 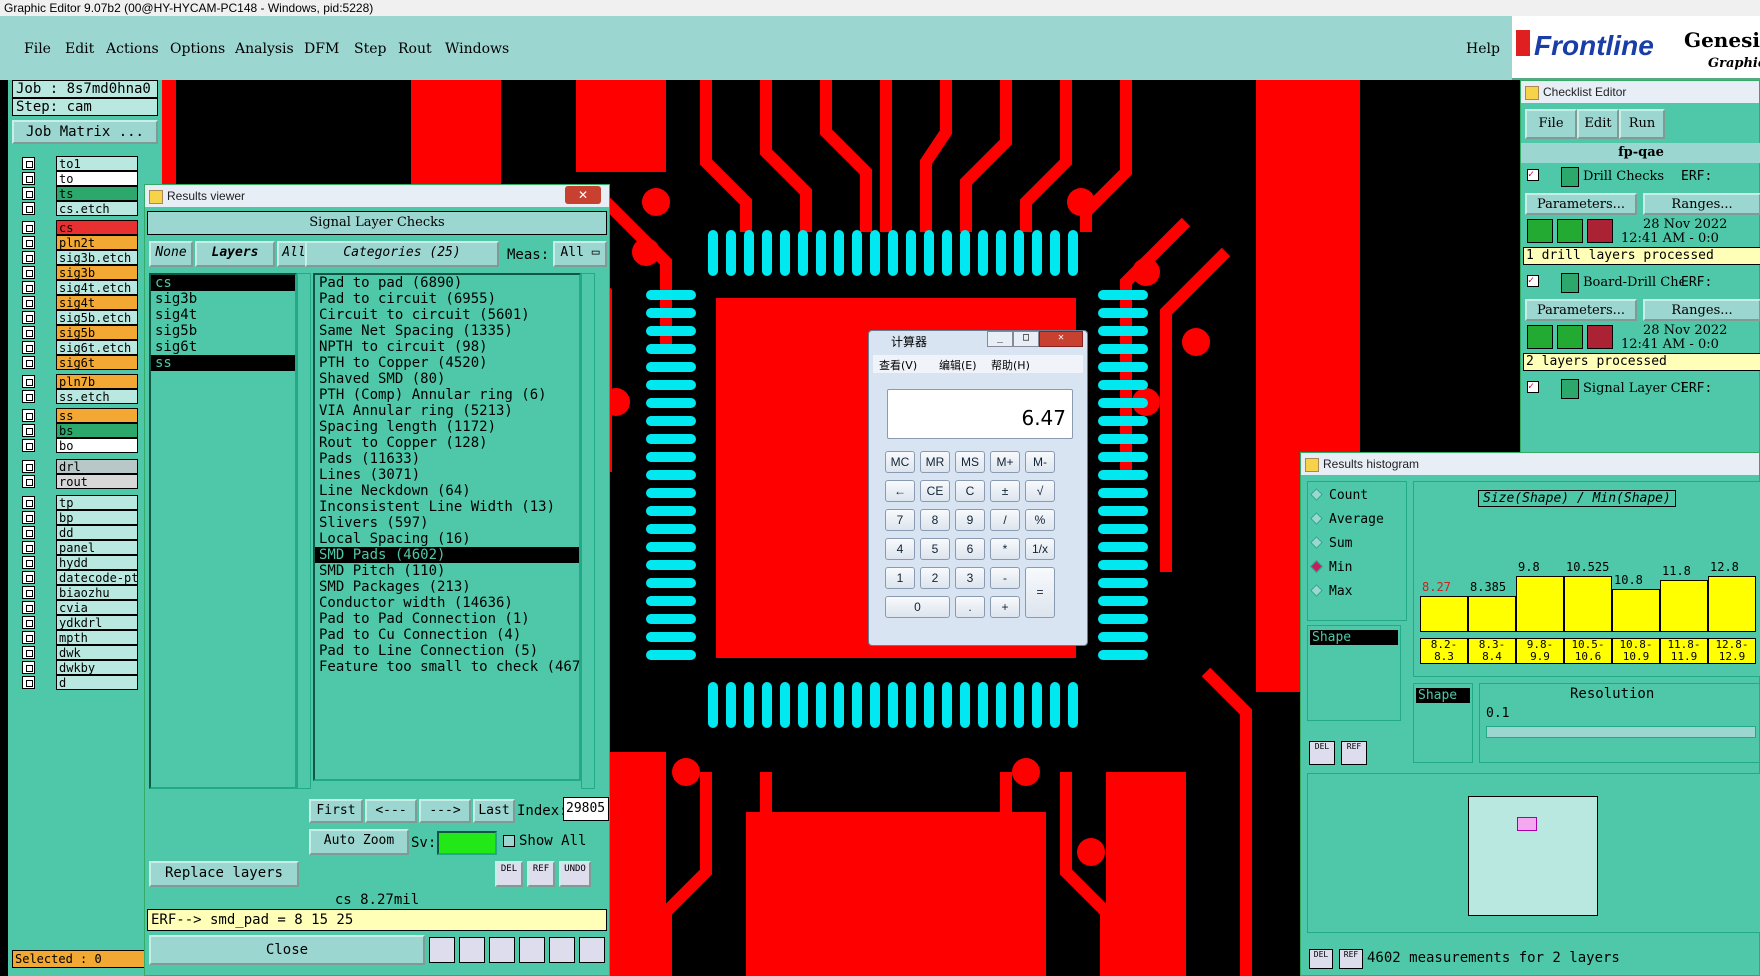 I want to click on calc-key: ←, so click(x=900, y=491).